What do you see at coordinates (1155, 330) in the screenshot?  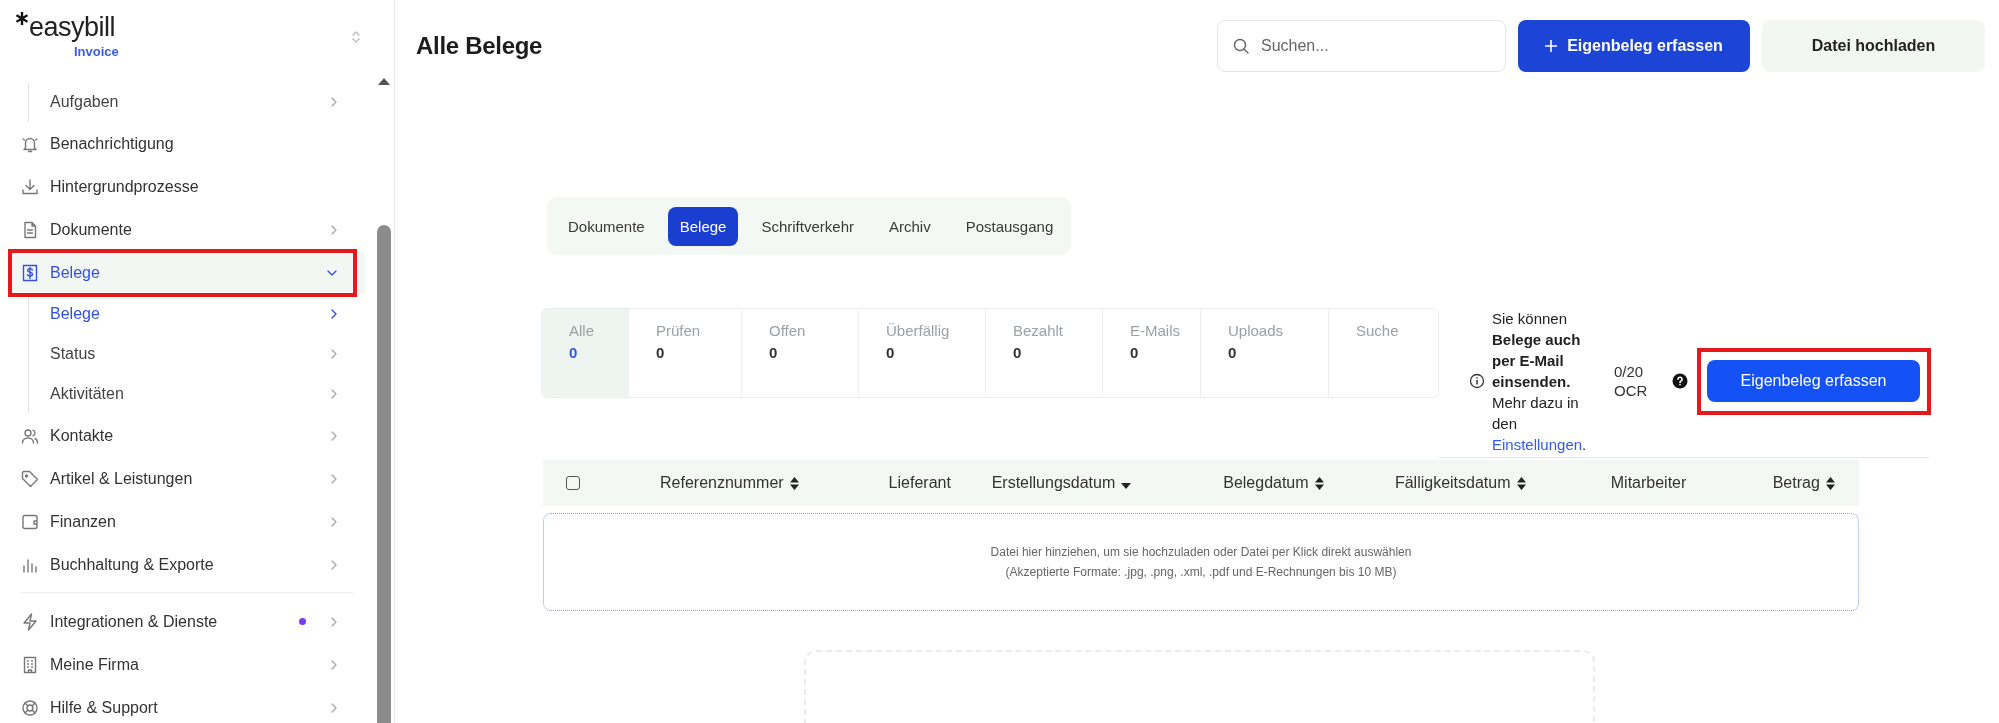 I see `filter-label: E-Mails` at bounding box center [1155, 330].